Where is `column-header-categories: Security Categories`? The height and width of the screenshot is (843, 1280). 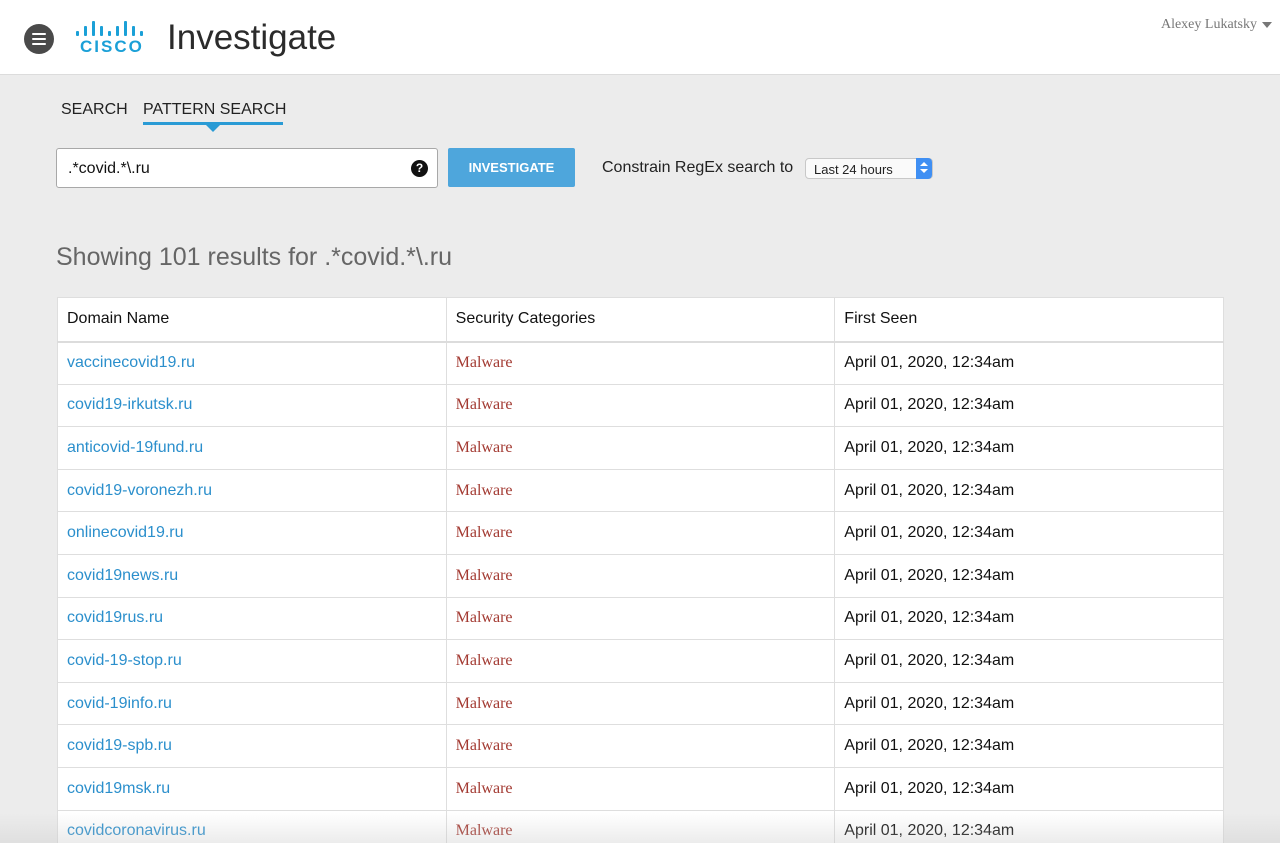
column-header-categories: Security Categories is located at coordinates (640, 320).